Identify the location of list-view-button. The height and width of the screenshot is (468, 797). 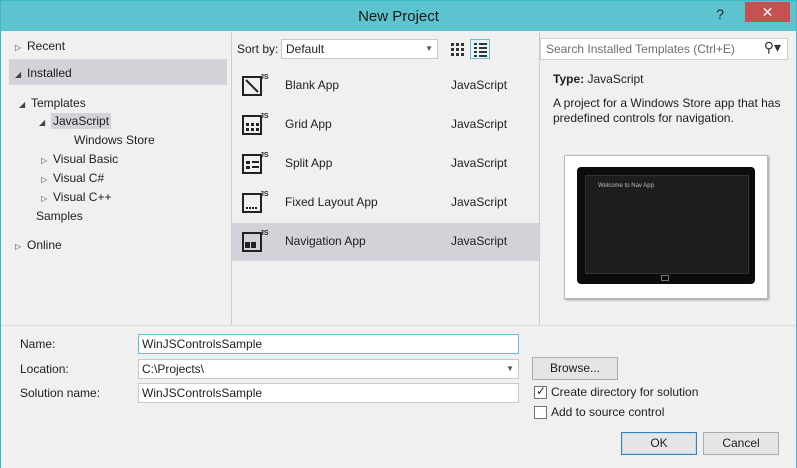
(480, 49).